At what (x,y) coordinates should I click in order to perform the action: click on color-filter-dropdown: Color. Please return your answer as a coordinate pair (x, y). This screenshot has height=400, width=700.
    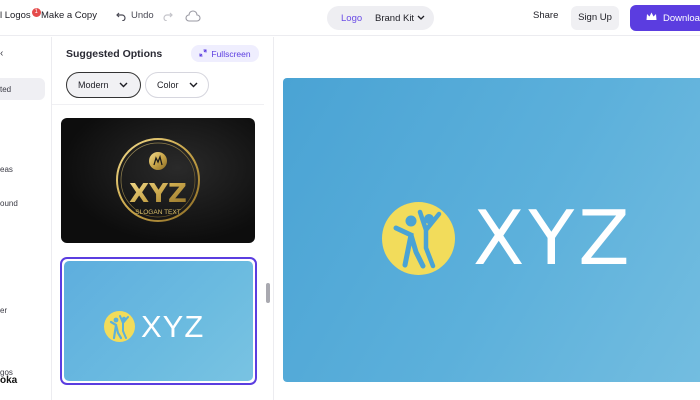
    Looking at the image, I should click on (177, 85).